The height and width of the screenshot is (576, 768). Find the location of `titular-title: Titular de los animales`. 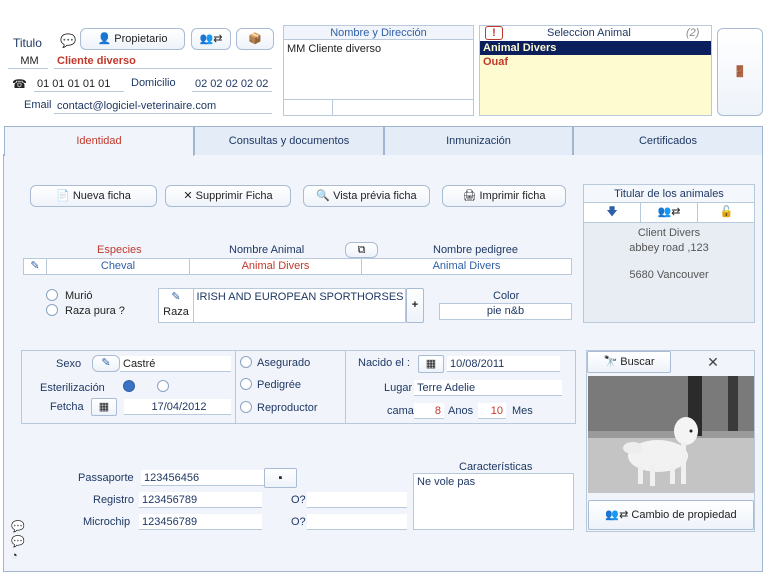

titular-title: Titular de los animales is located at coordinates (669, 194).